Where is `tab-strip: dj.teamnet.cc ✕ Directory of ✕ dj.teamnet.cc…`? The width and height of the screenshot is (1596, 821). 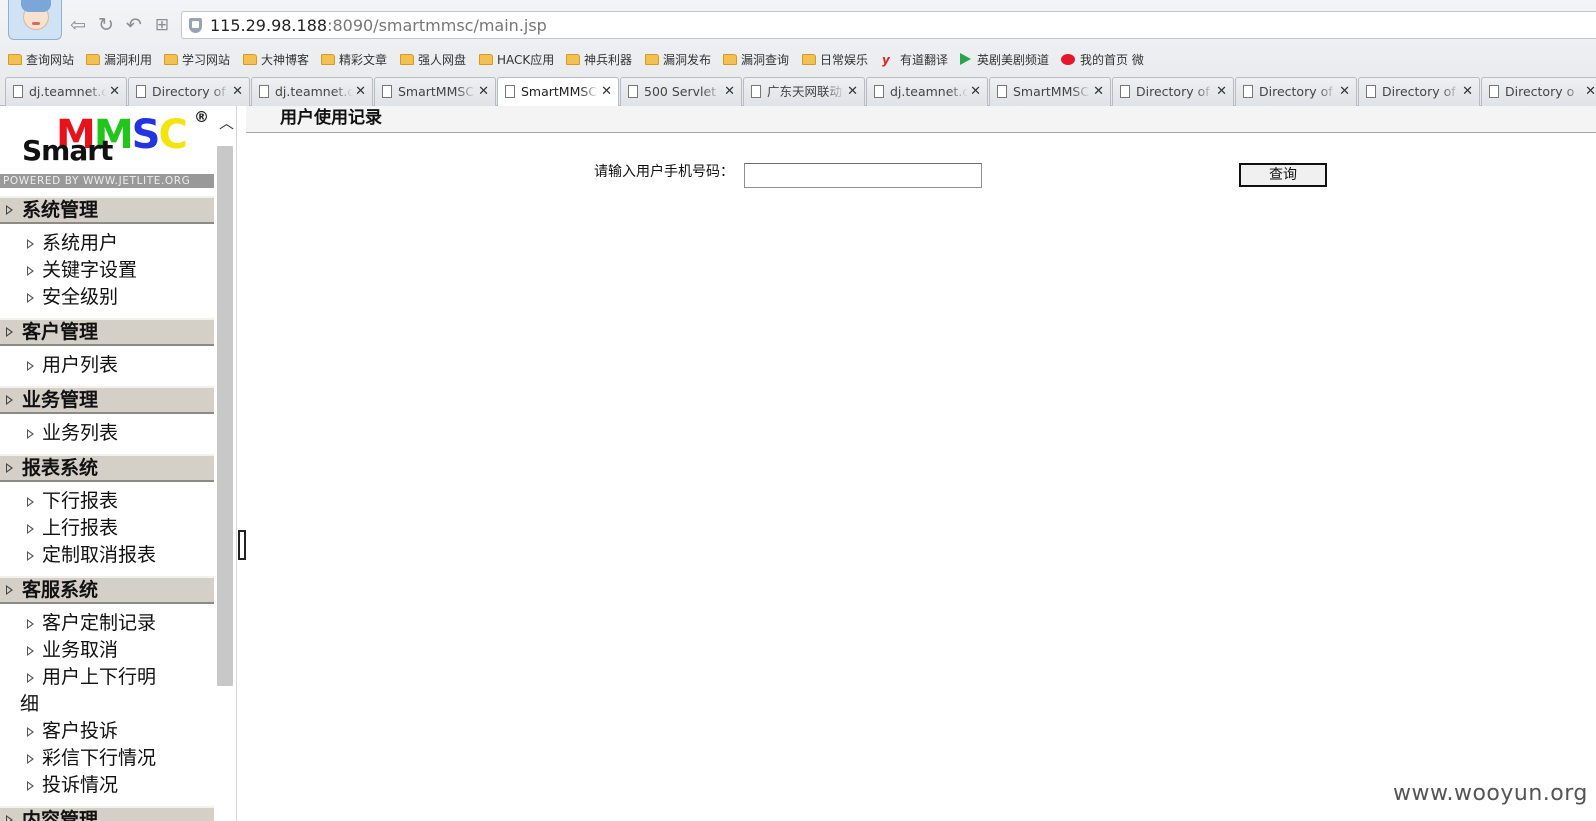 tab-strip: dj.teamnet.cc ✕ Directory of ✕ dj.teamnet.cc… is located at coordinates (798, 91).